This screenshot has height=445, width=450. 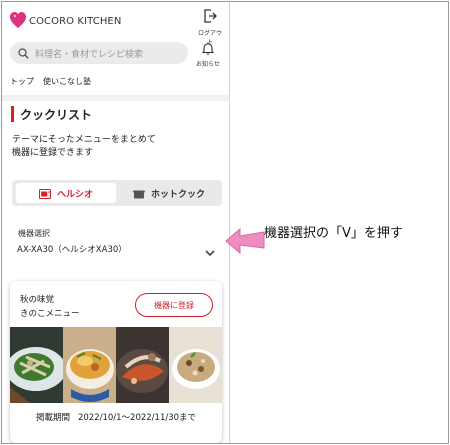 What do you see at coordinates (50, 314) in the screenshot?
I see `card-title-line-2: きのこメニュー` at bounding box center [50, 314].